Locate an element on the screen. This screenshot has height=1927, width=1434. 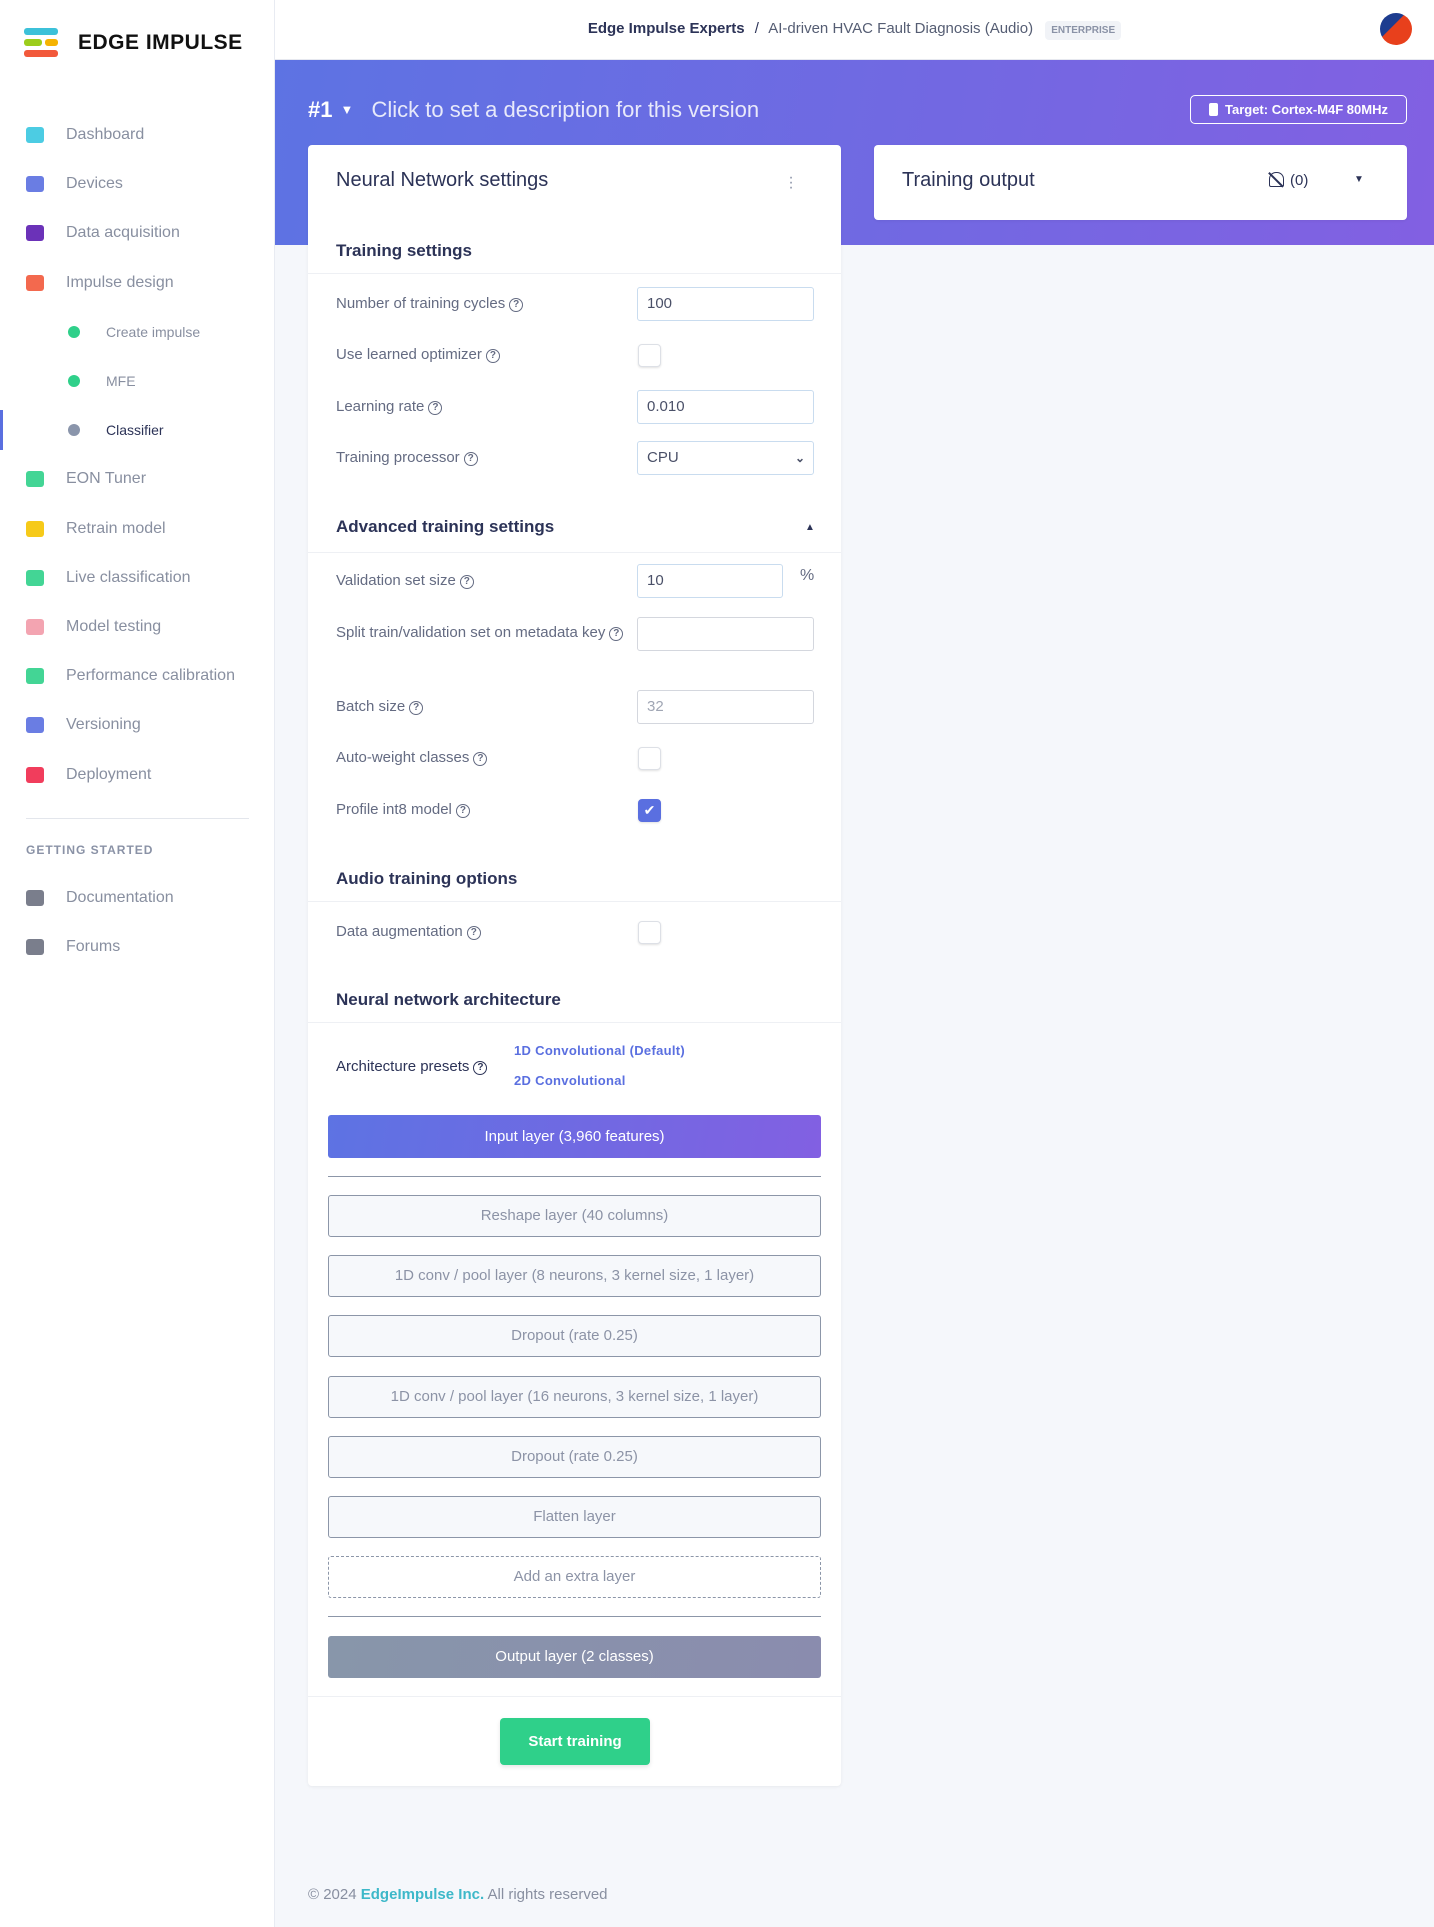
learning-rate-input: 0.010 is located at coordinates (725, 407).